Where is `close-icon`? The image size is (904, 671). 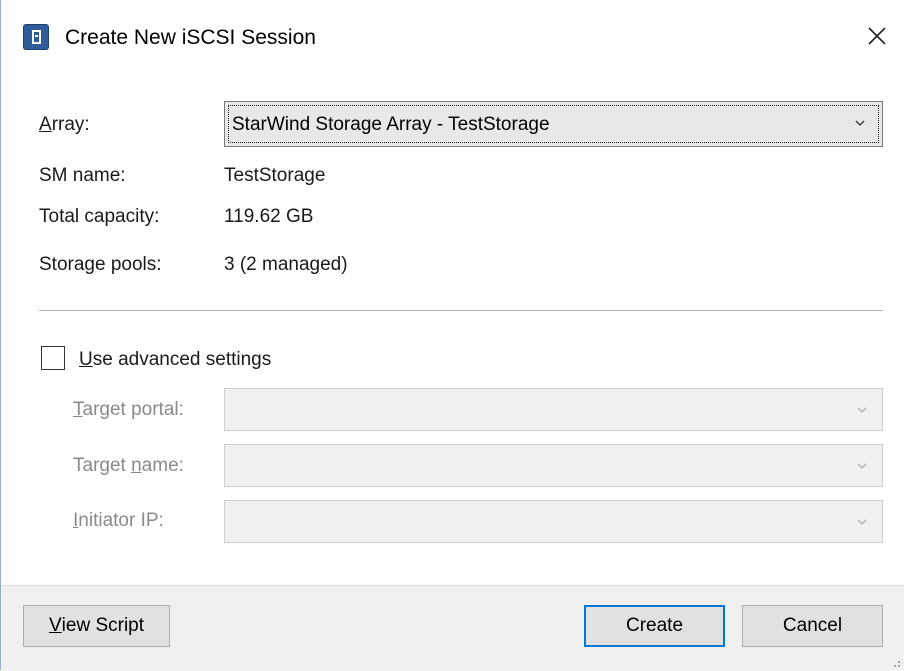
close-icon is located at coordinates (877, 36).